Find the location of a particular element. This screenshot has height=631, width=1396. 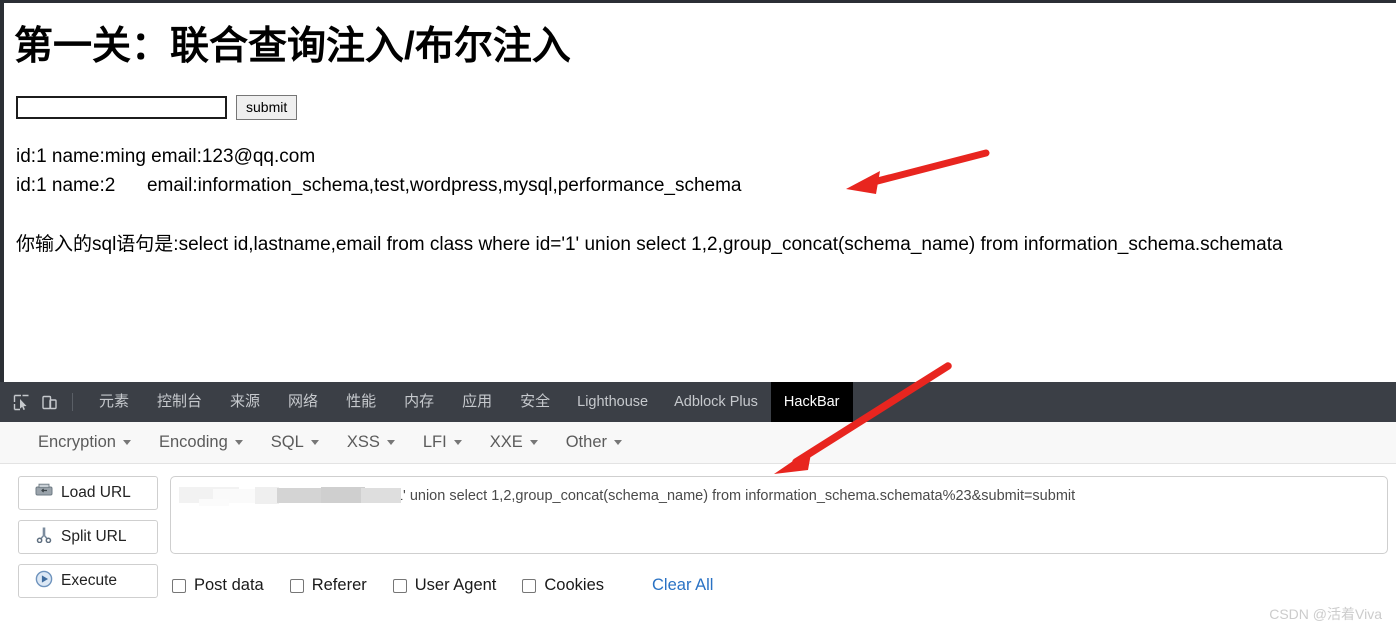

hackbar-url-field is located at coordinates (779, 515).